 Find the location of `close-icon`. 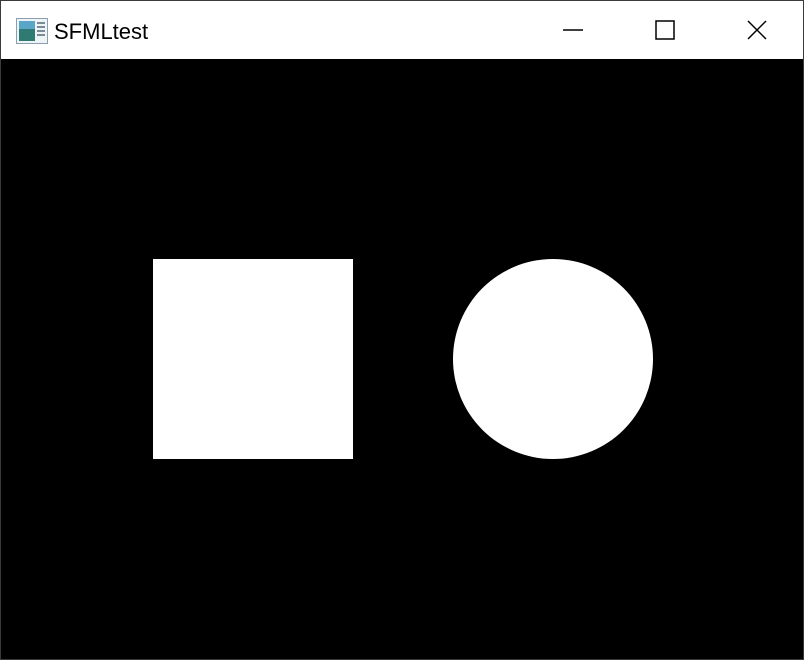

close-icon is located at coordinates (756, 30).